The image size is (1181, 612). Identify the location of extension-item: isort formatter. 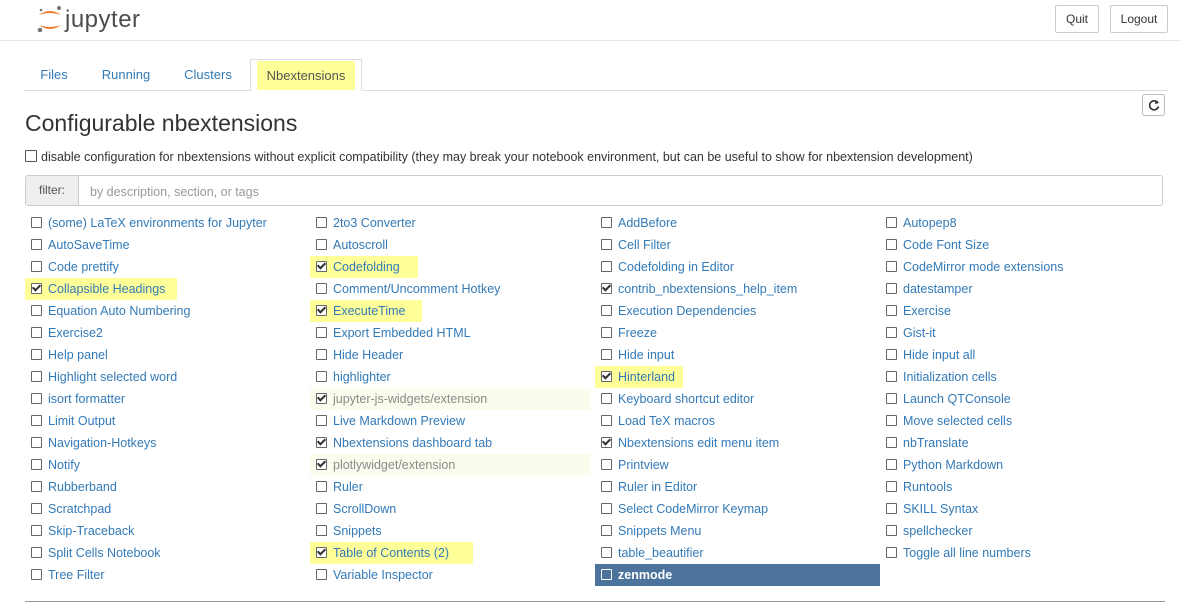
(75, 399).